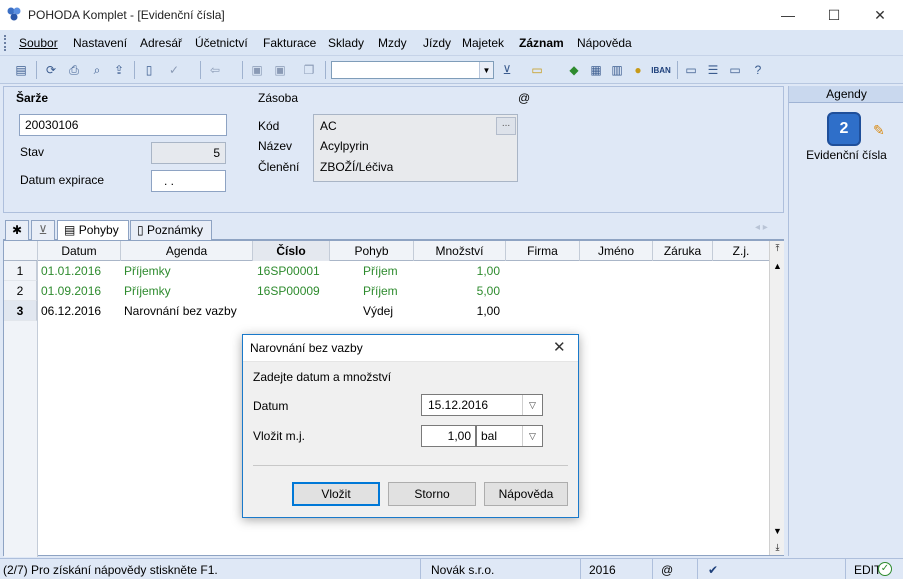  I want to click on note-icon: ☰, so click(713, 70).